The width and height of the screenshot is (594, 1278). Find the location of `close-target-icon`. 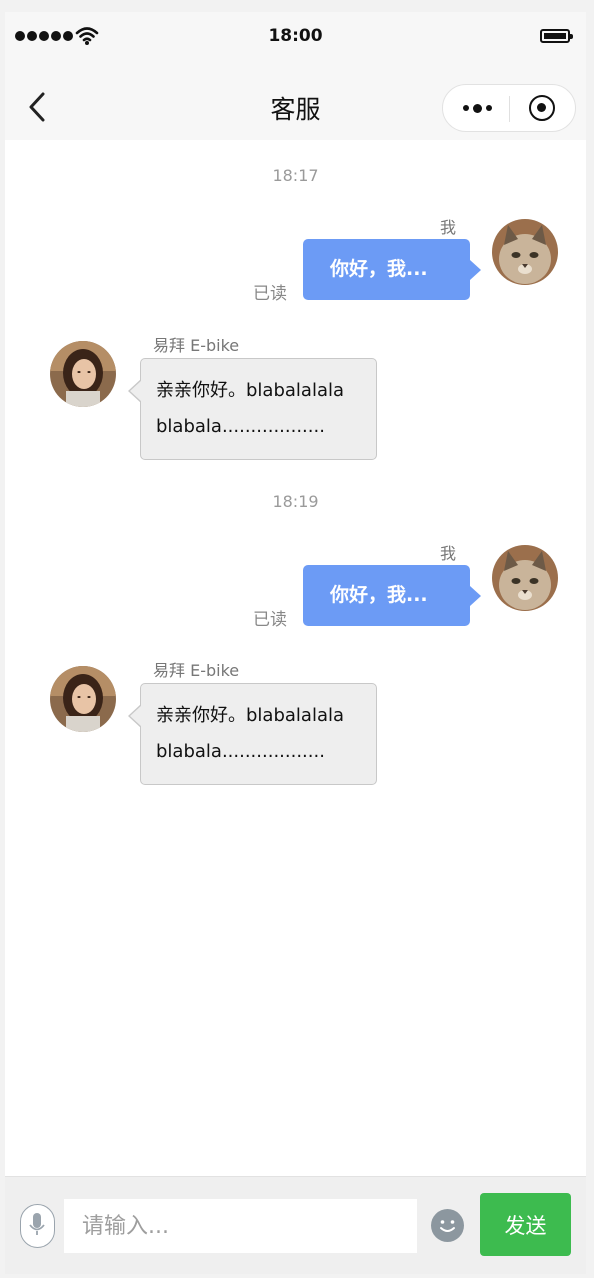

close-target-icon is located at coordinates (542, 108).